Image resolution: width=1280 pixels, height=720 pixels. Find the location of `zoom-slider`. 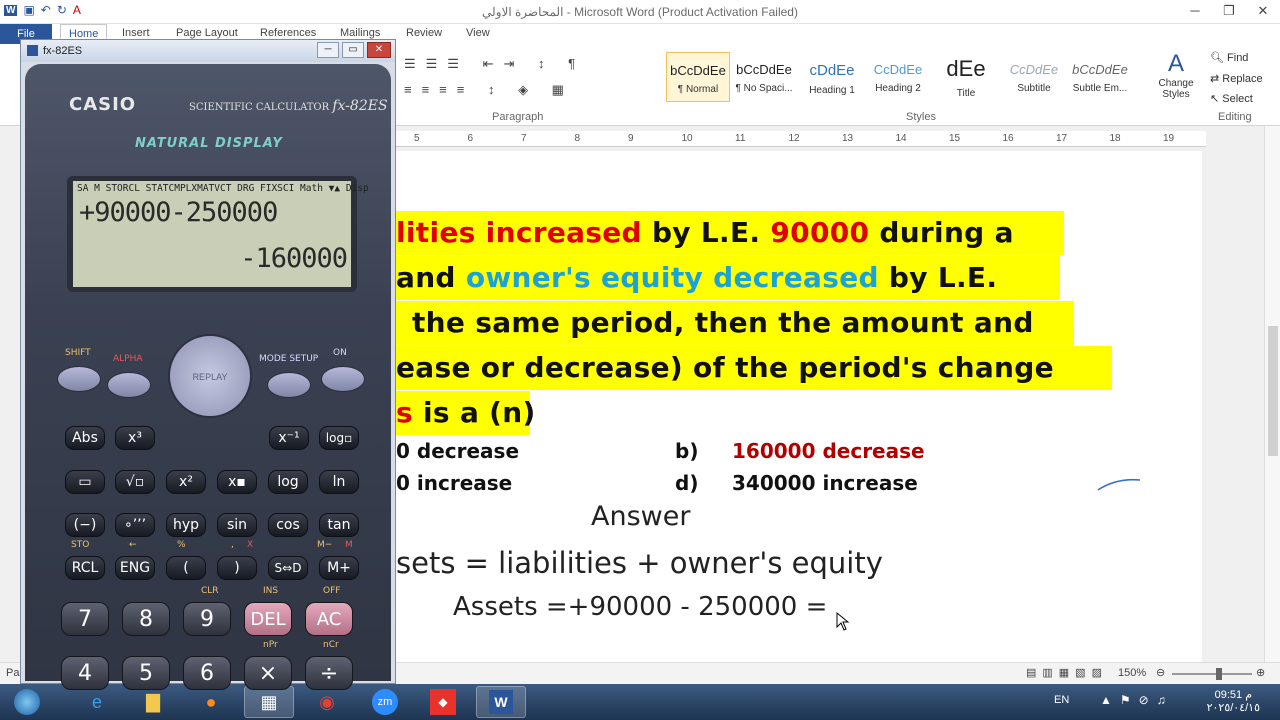

zoom-slider is located at coordinates (1212, 674).